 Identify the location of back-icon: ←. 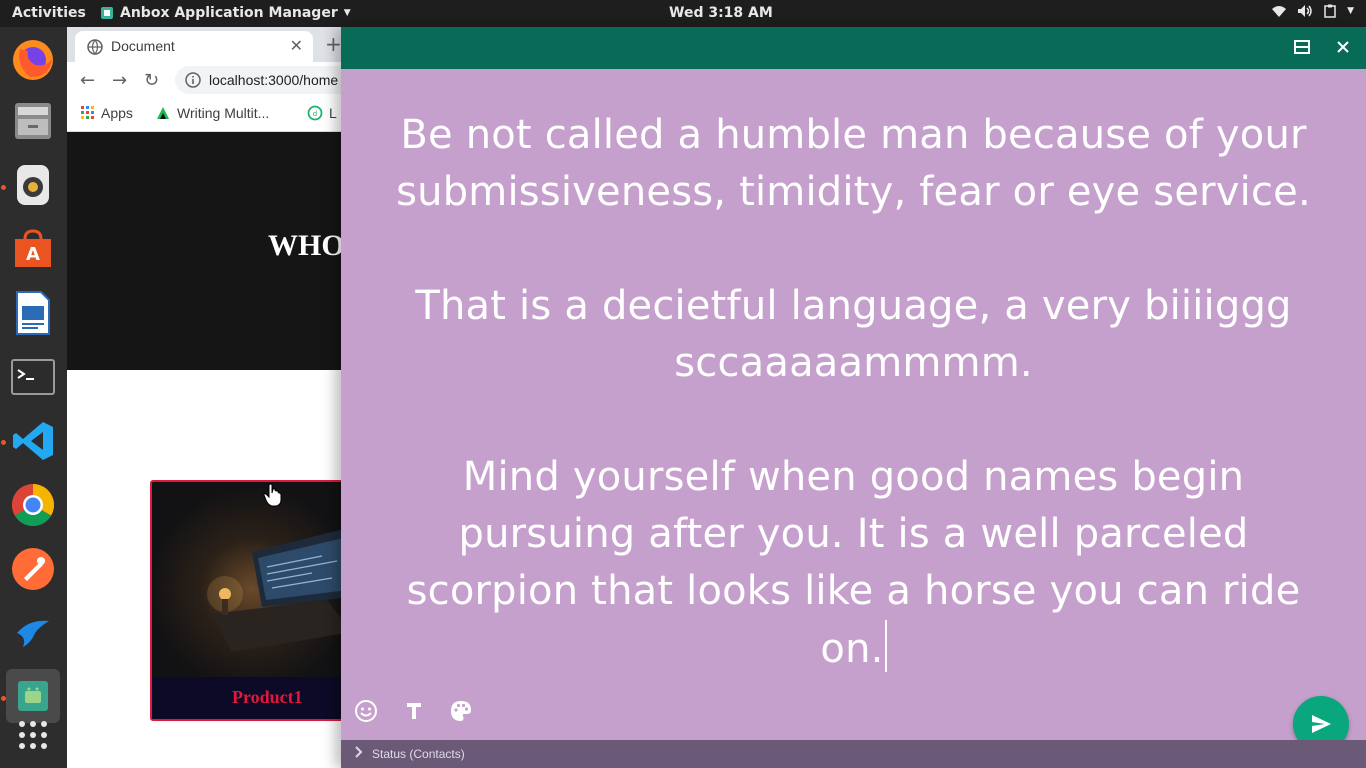
(87, 80).